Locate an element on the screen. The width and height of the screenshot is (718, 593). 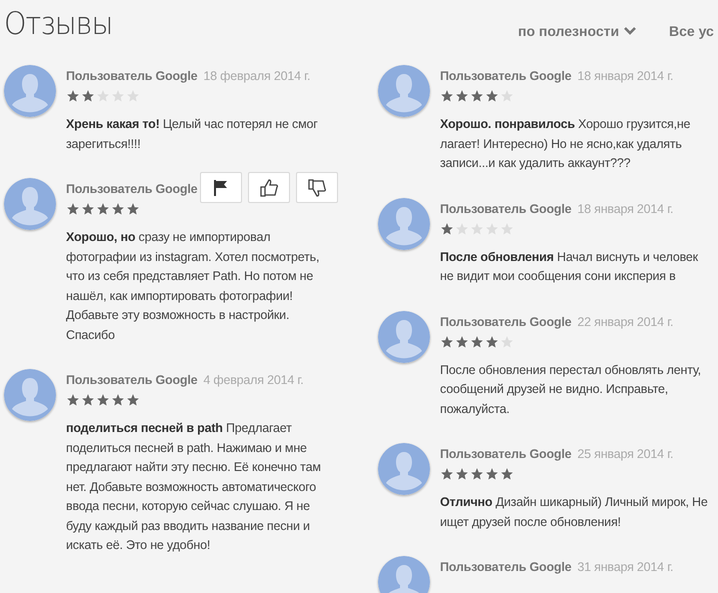
review-text: Хрень какая то! Целый час потерял не смог зарегиться!!!! is located at coordinates (192, 134).